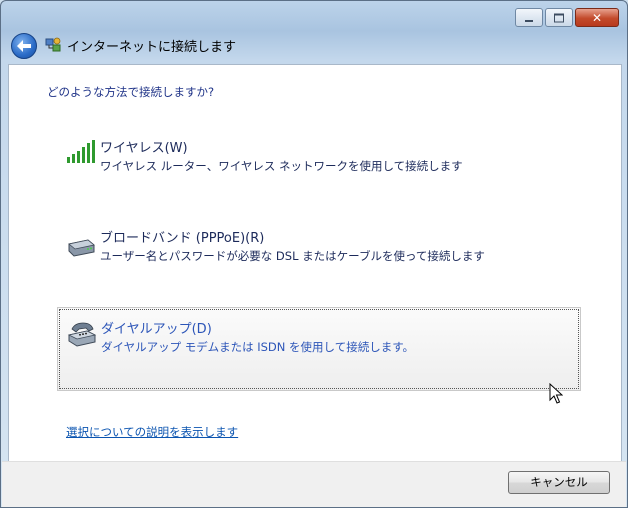 The width and height of the screenshot is (628, 508). I want to click on help-link: 選択についての説明を表示します, so click(152, 432).